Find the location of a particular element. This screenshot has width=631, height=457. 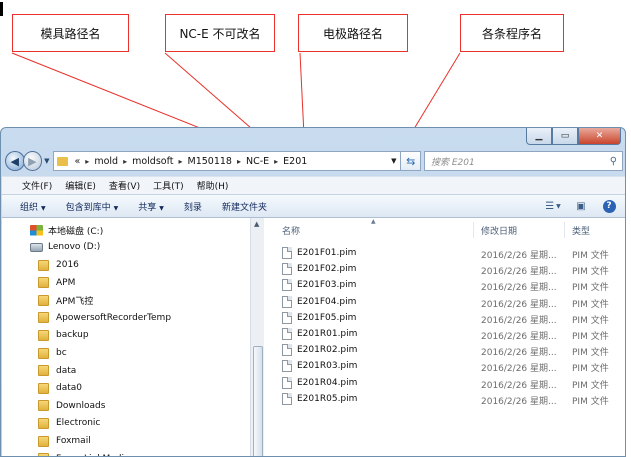

column-header-name: 名称 is located at coordinates (291, 232).